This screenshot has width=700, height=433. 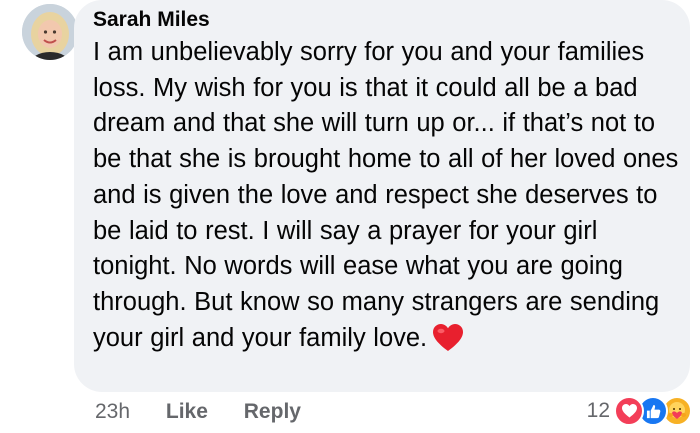 I want to click on reply-button: Reply, so click(x=272, y=412).